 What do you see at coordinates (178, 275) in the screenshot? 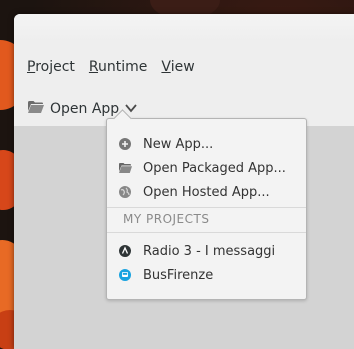
I see `project-label: BusFirenze` at bounding box center [178, 275].